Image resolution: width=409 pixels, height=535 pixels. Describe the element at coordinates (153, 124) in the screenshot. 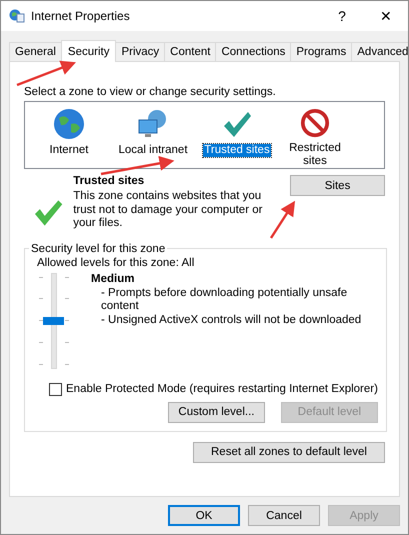

I see `monitor-globe-icon` at that location.